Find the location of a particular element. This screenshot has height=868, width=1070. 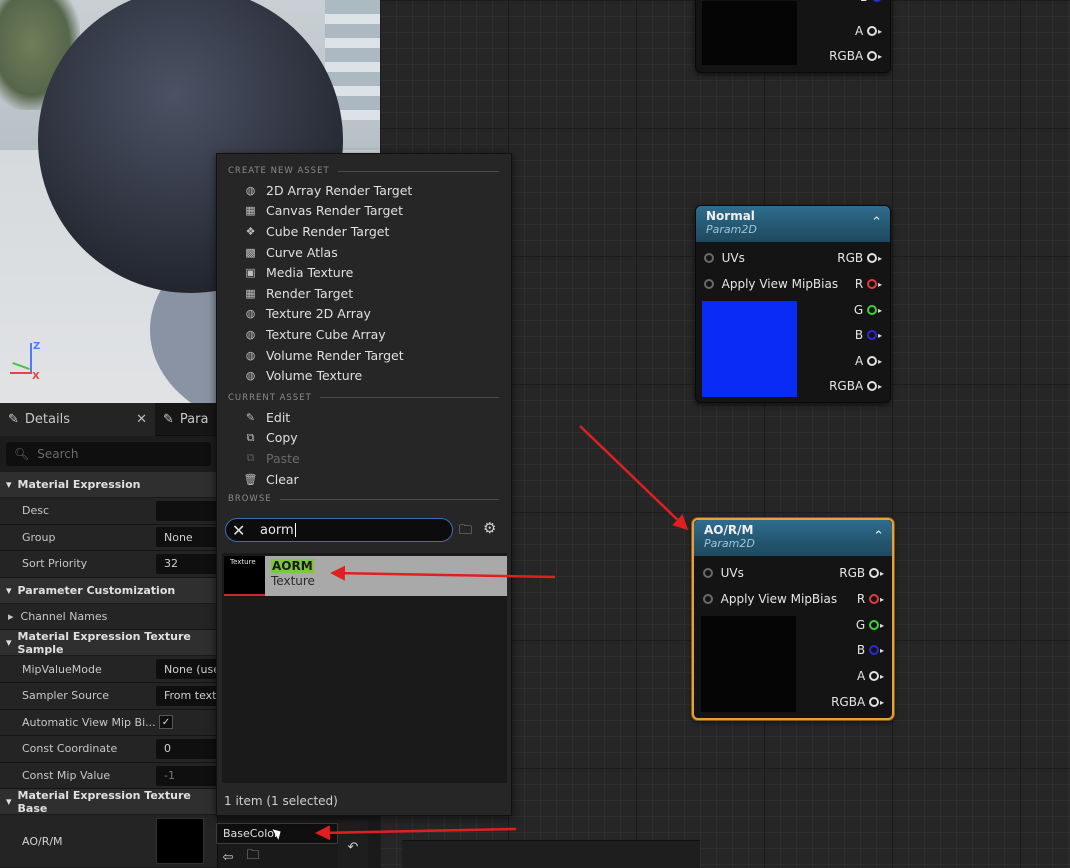

menu-item-edit: ✎ Edit is located at coordinates (364, 417).